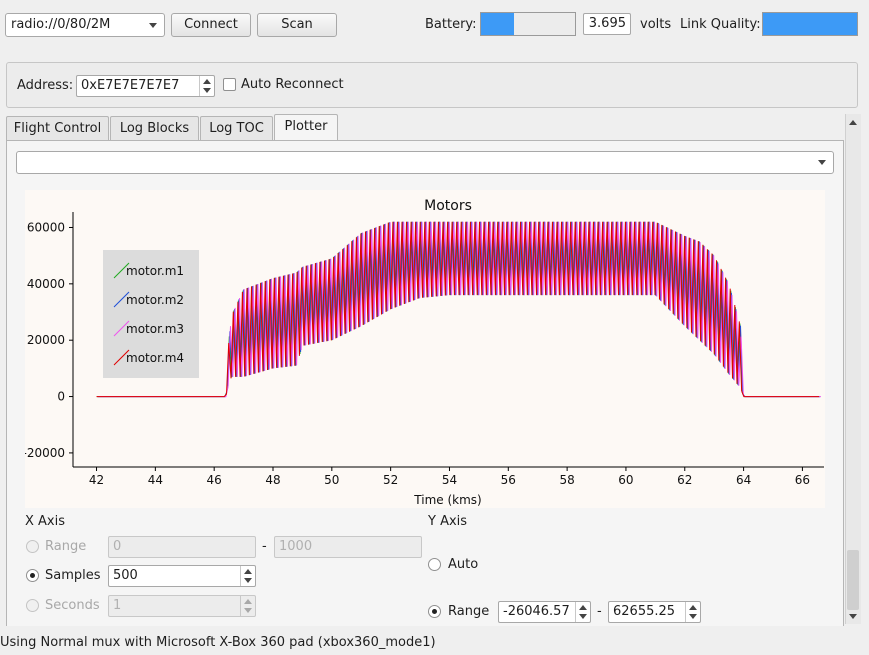 This screenshot has height=655, width=869. Describe the element at coordinates (155, 271) in the screenshot. I see `legend-entry: motor.m1` at that location.